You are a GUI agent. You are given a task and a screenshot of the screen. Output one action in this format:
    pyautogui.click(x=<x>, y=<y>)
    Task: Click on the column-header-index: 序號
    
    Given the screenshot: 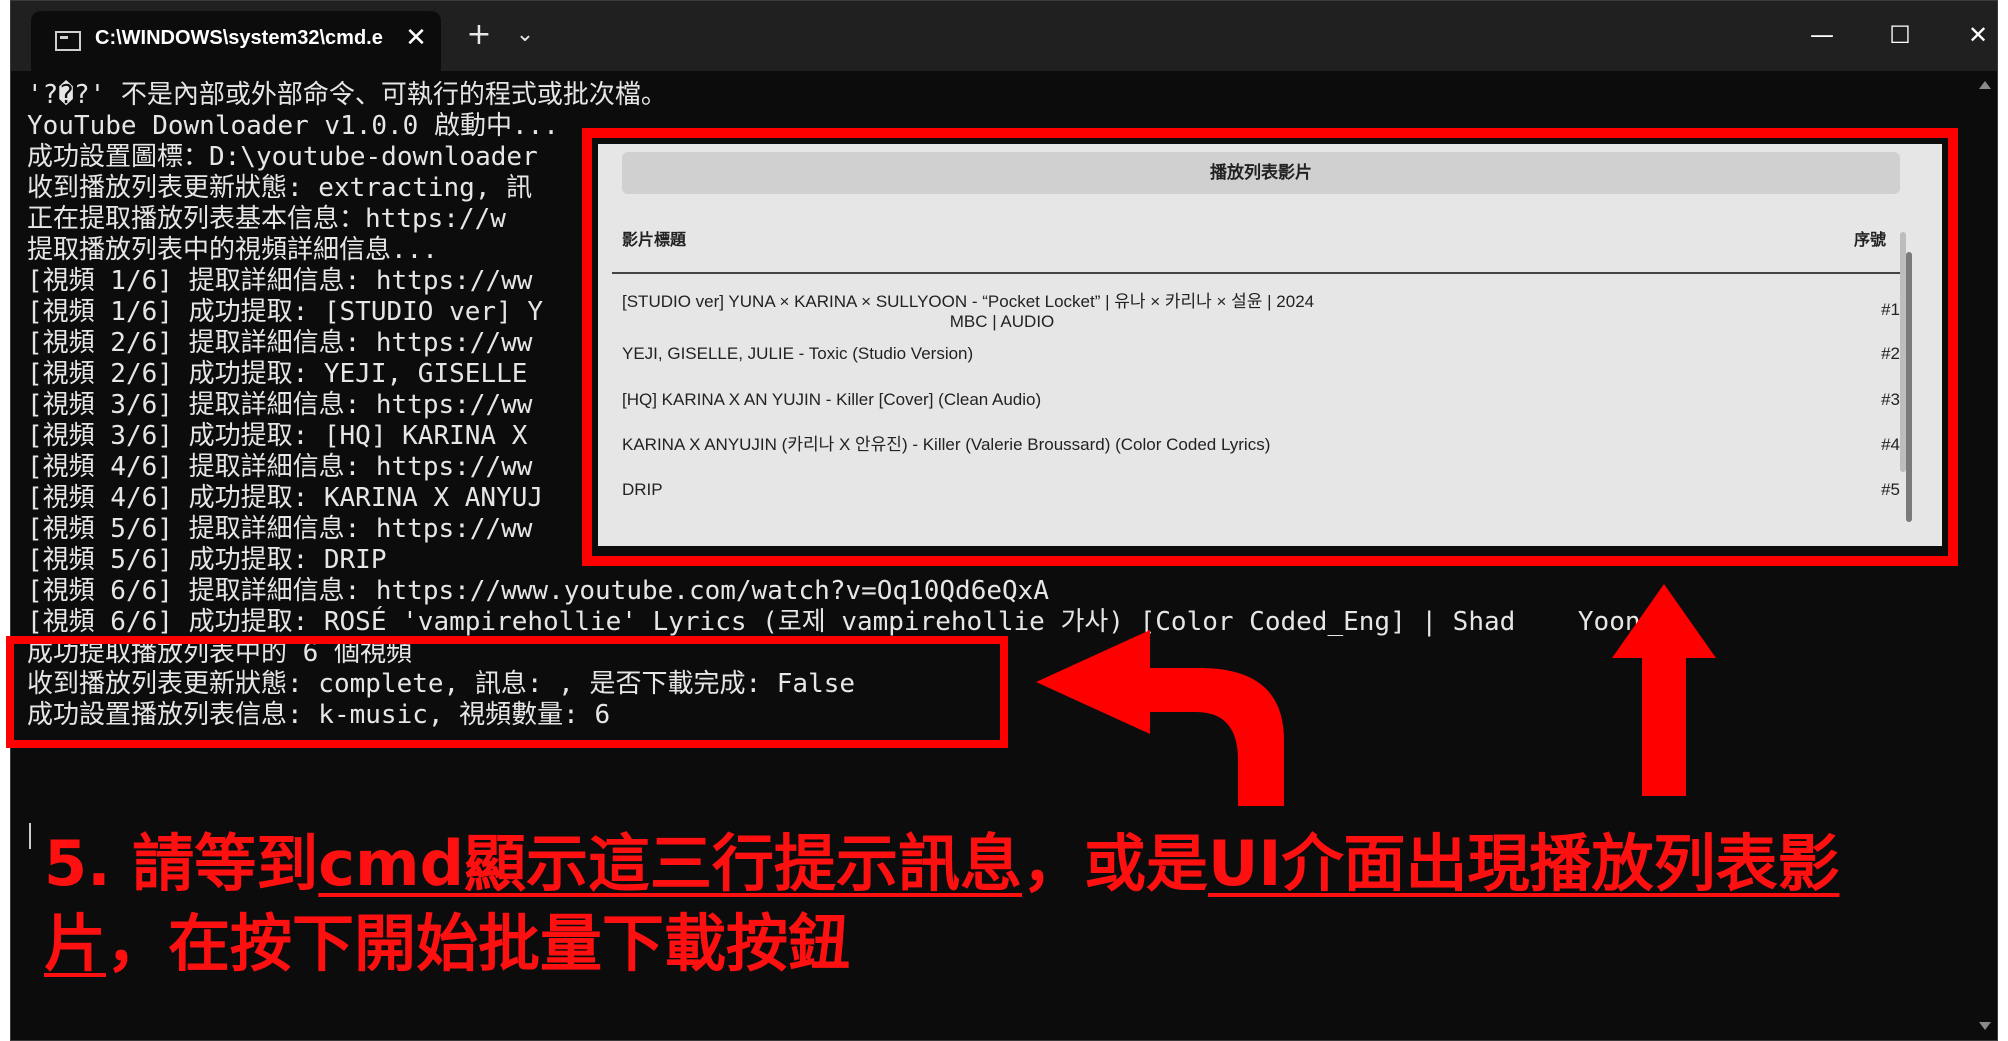 What is the action you would take?
    pyautogui.click(x=1870, y=238)
    